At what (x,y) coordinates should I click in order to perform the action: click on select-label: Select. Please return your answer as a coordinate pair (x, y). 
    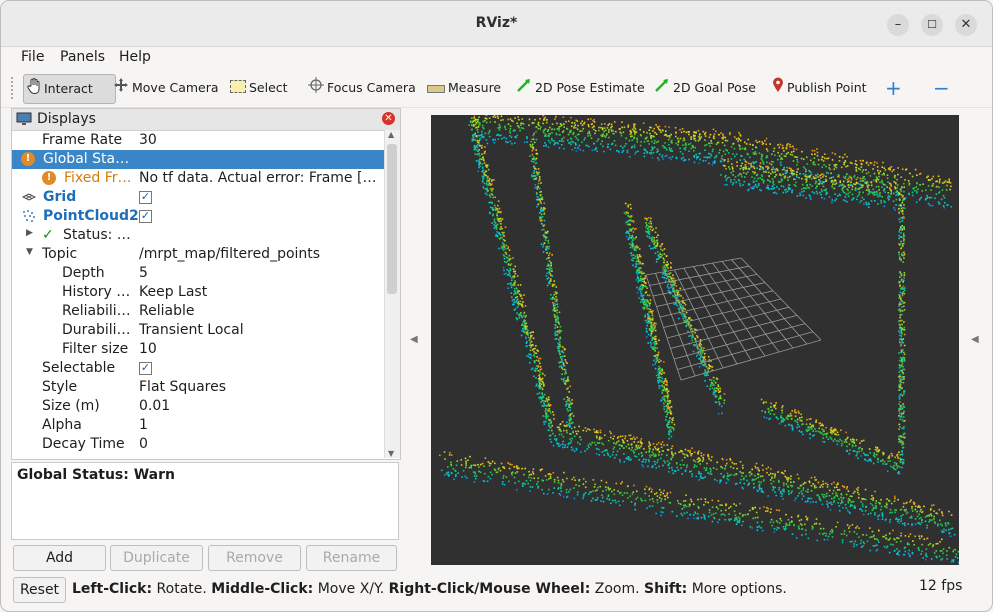
    Looking at the image, I should click on (268, 87).